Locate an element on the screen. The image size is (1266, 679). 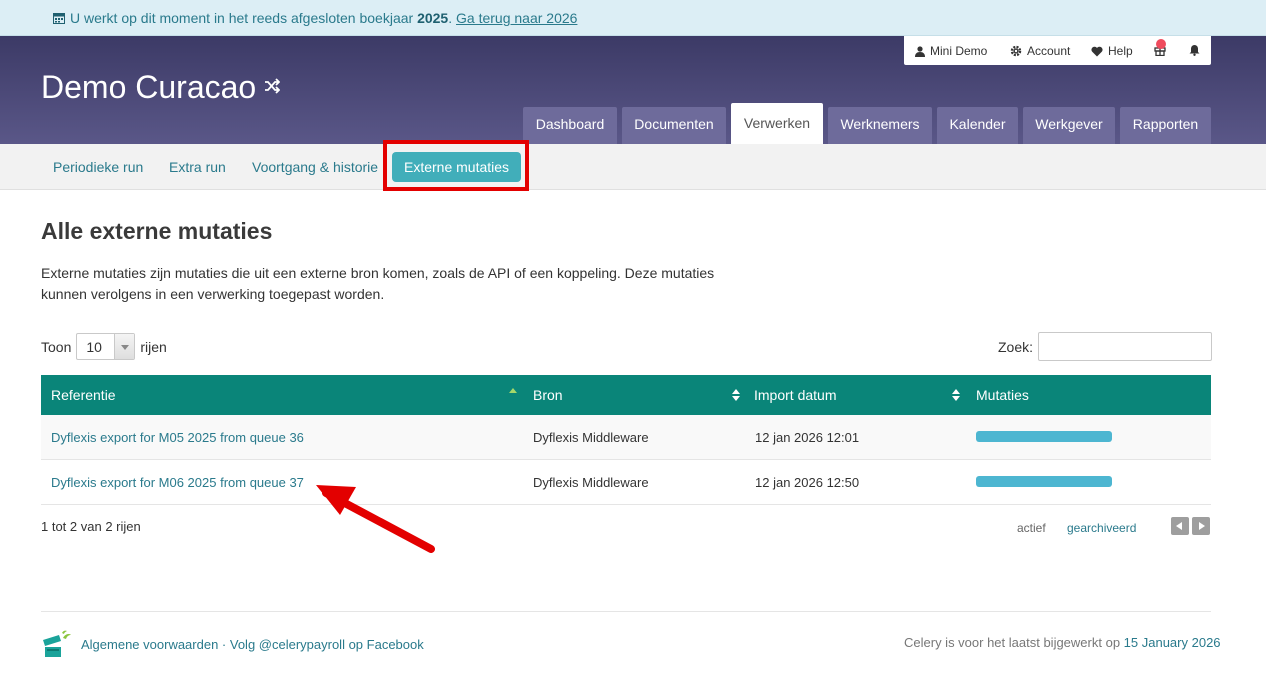
table-header: Referentie Bron Import datum Mutaties is located at coordinates (626, 395).